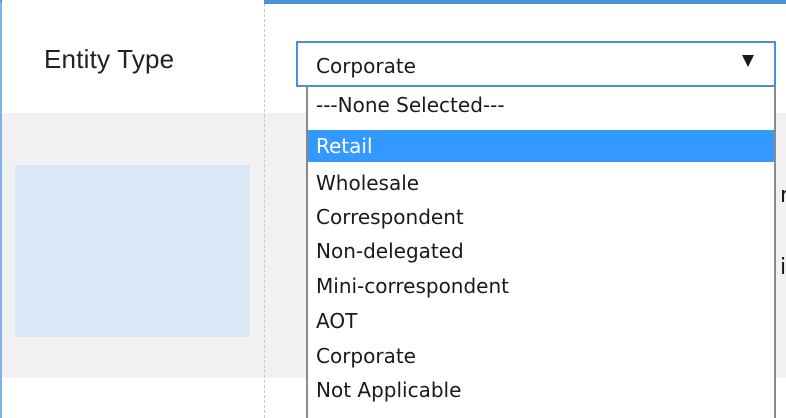  Describe the element at coordinates (783, 267) in the screenshot. I see `obscured-text-fragment: i` at that location.